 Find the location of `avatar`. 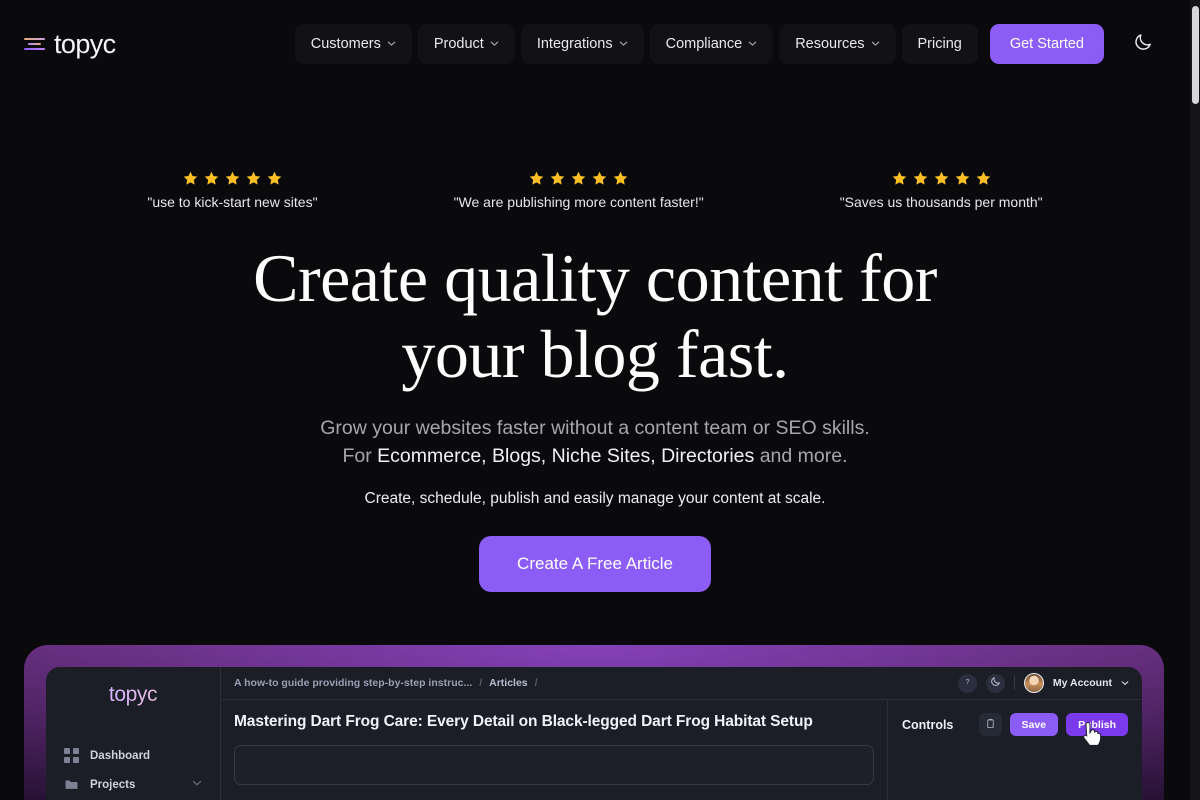

avatar is located at coordinates (1033, 683).